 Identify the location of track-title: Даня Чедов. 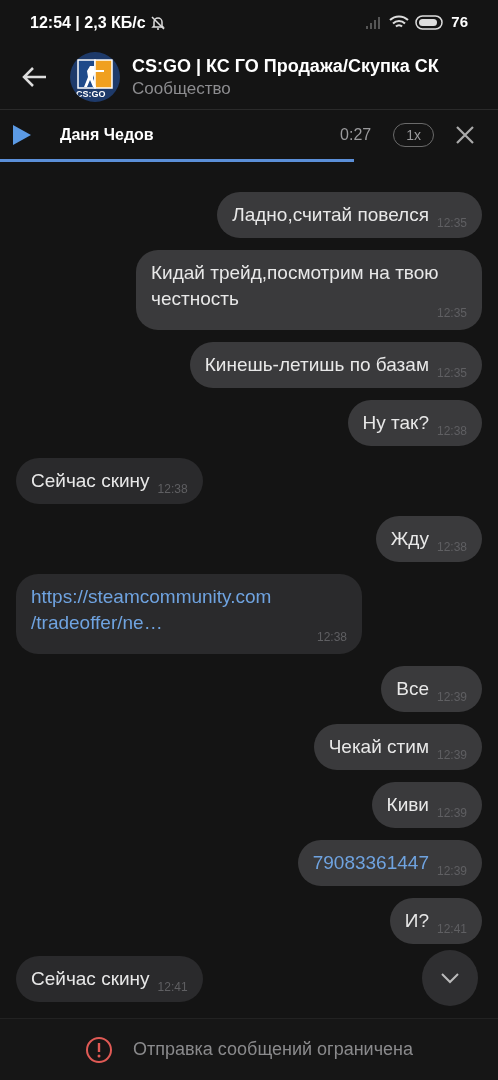
(107, 135).